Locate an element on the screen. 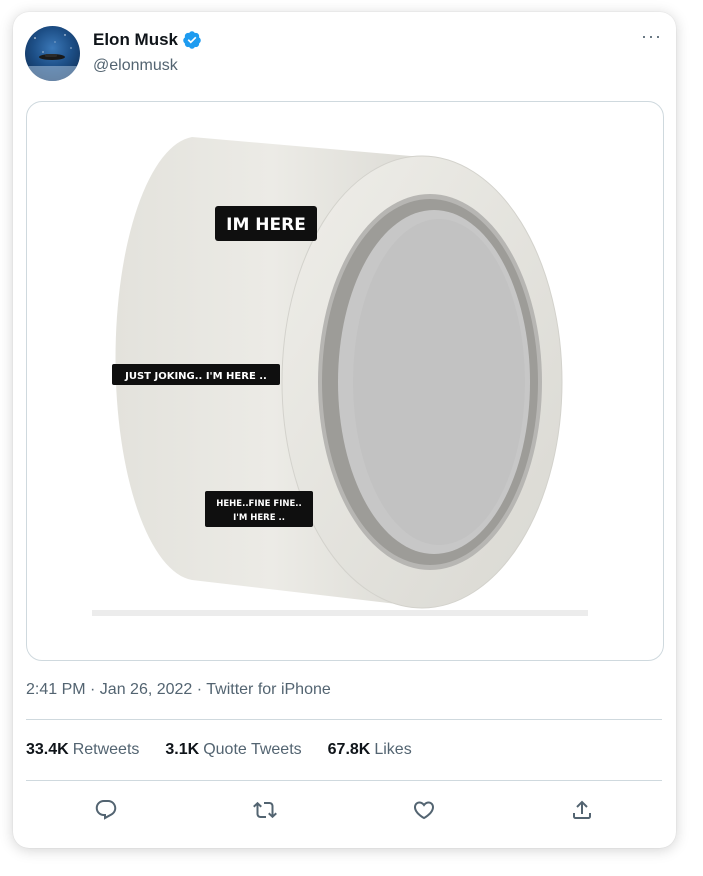  avatar is located at coordinates (52, 53).